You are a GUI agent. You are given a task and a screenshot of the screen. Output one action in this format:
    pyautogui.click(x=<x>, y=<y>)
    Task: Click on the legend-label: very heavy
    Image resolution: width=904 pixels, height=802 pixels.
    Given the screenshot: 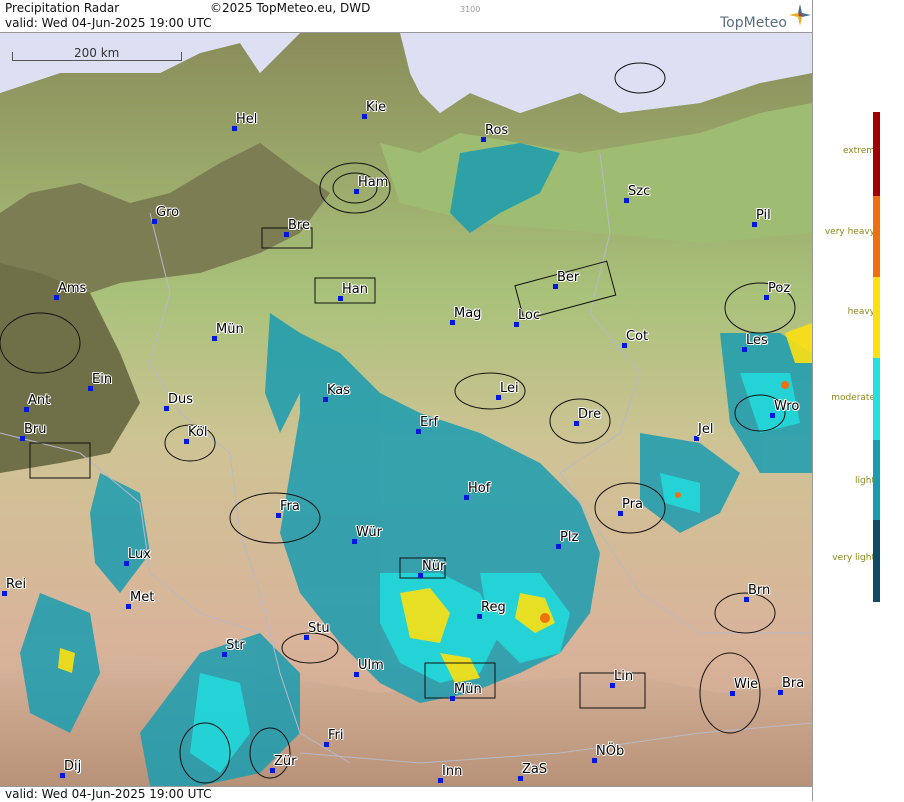 What is the action you would take?
    pyautogui.click(x=849, y=232)
    